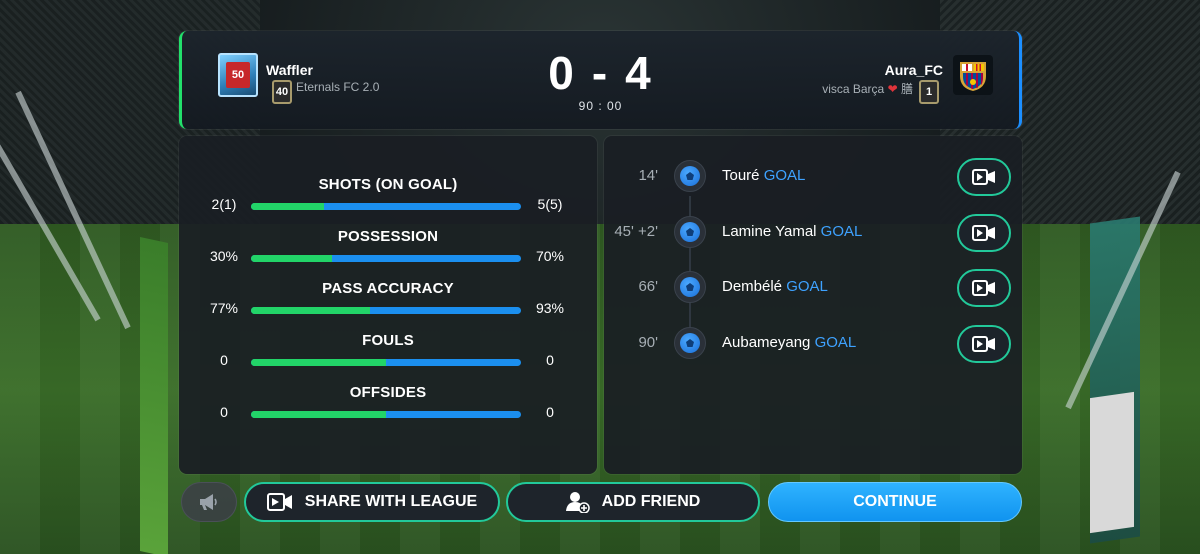 Image resolution: width=1200 pixels, height=554 pixels. Describe the element at coordinates (388, 254) in the screenshot. I see `stat-row: POSSESSION 30% 70%` at that location.